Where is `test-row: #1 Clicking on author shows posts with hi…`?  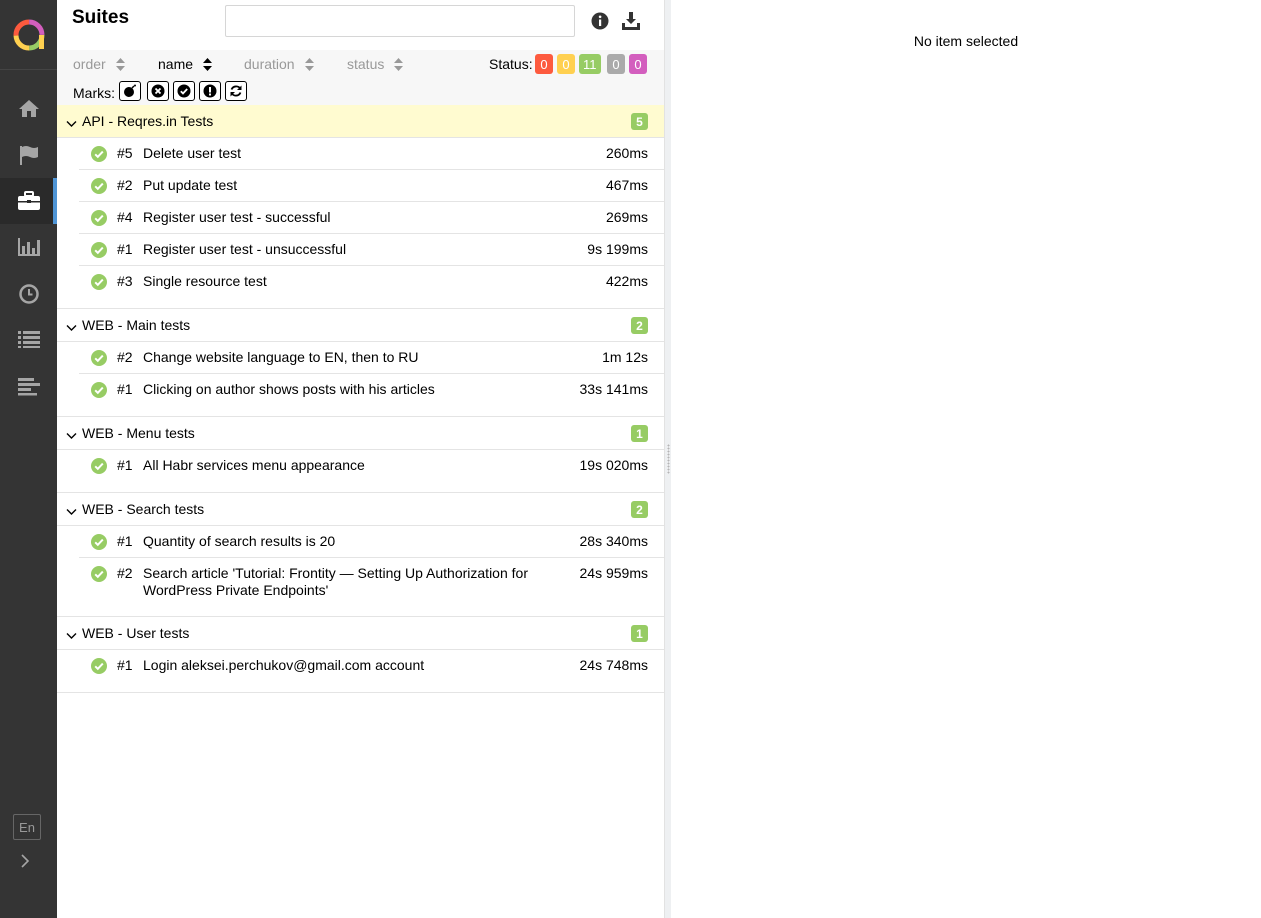
test-row: #1 Clicking on author shows posts with hi… is located at coordinates (371, 390).